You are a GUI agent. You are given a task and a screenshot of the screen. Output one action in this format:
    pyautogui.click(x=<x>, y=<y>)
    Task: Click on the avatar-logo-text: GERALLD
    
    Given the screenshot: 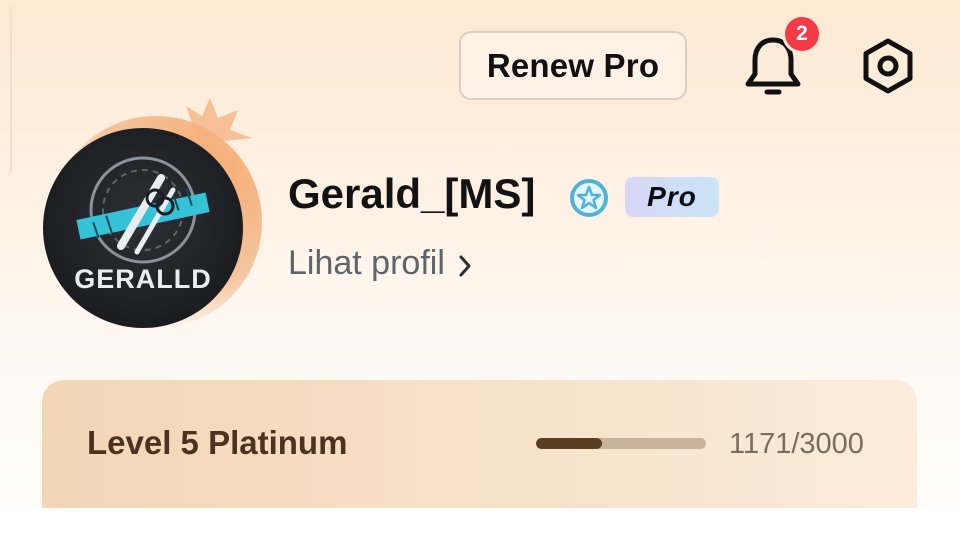 What is the action you would take?
    pyautogui.click(x=143, y=279)
    